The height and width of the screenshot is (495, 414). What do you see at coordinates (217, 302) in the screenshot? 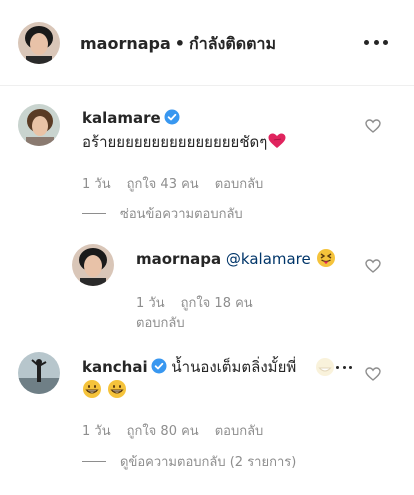
I see `reply-likes: ถูกใจ 18 คน` at bounding box center [217, 302].